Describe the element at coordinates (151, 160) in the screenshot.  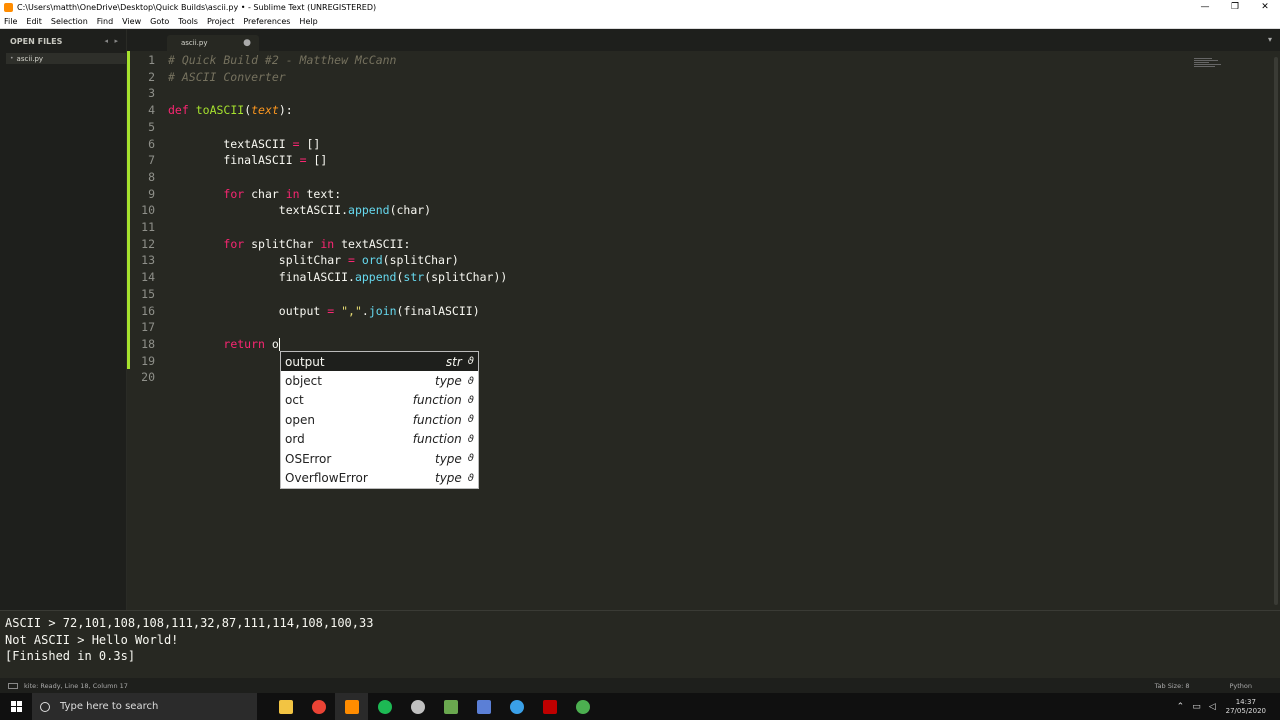
I see `line-number: 7` at that location.